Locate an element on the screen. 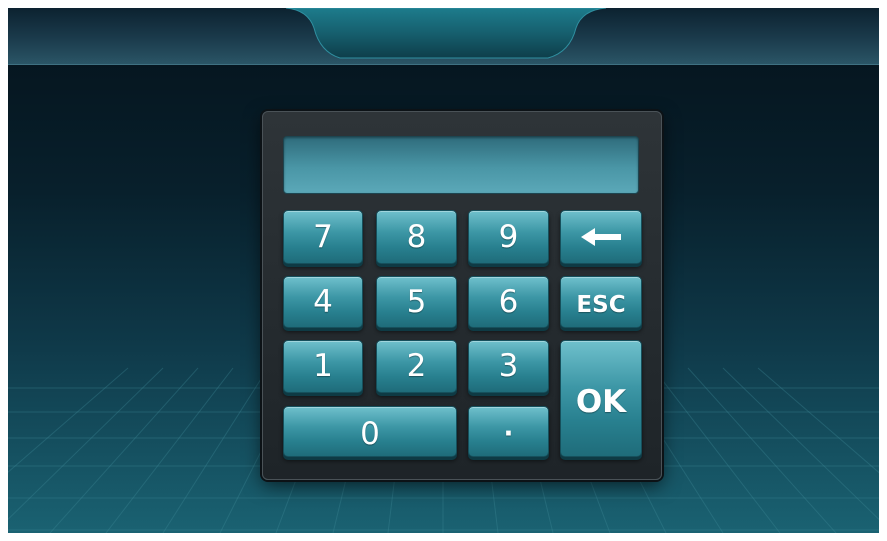  top-bar is located at coordinates (443, 36).